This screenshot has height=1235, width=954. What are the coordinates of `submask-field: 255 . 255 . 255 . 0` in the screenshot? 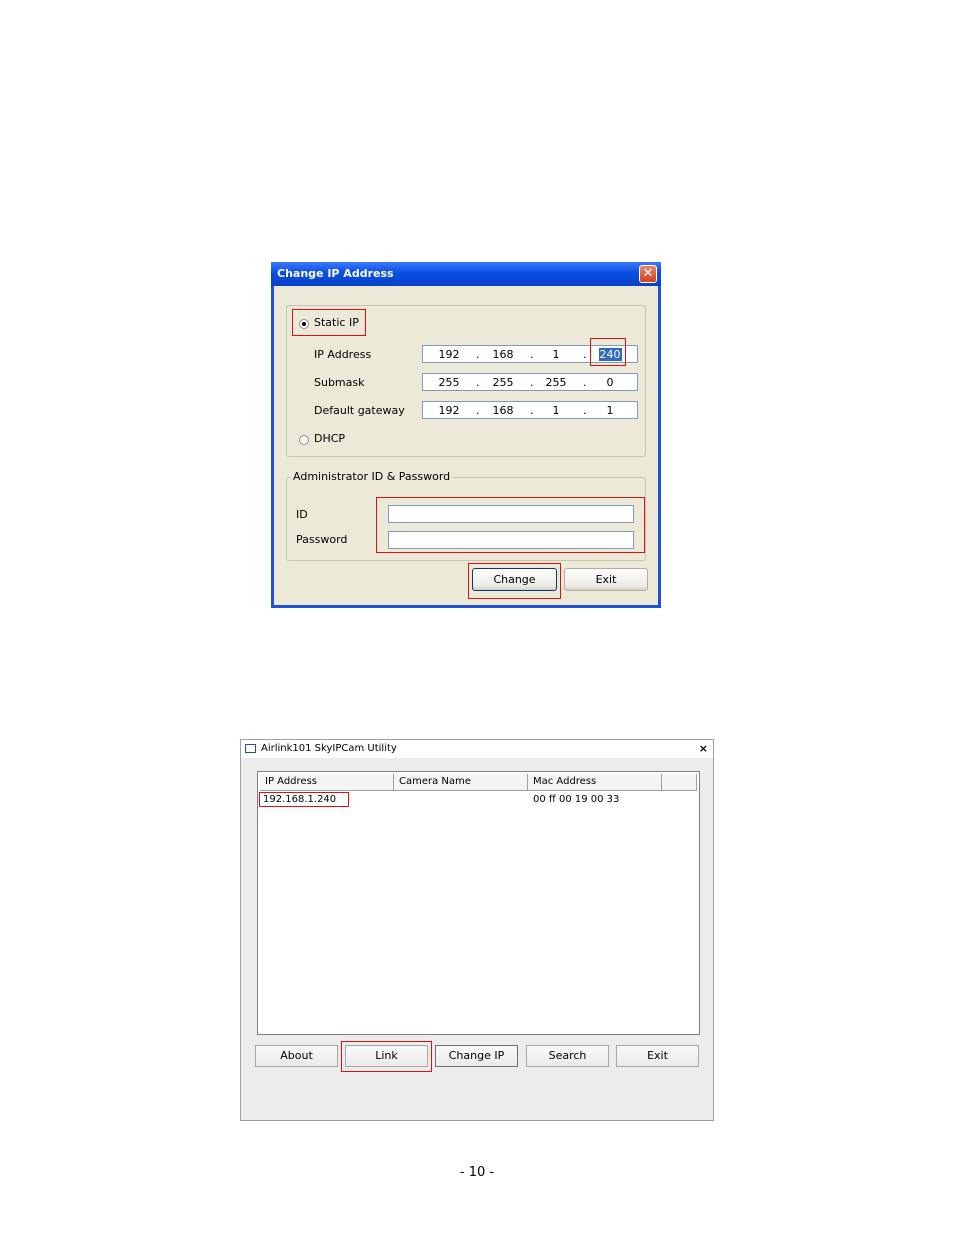 It's located at (530, 382).